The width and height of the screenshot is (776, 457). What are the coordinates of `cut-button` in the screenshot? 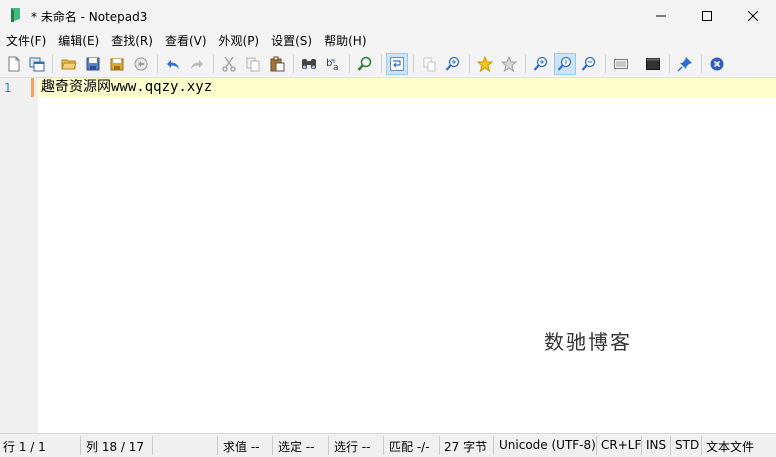 It's located at (229, 64).